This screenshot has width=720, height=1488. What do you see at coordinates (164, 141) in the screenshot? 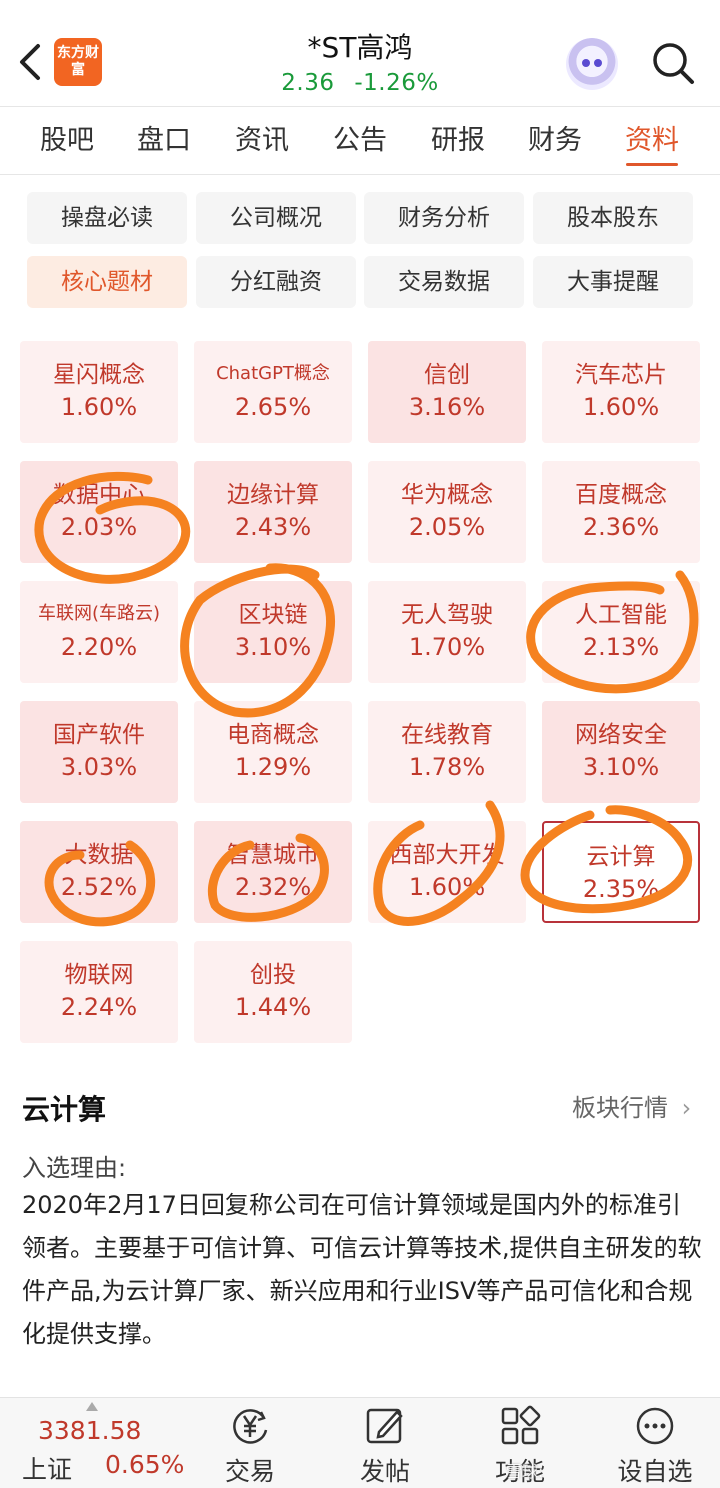
I see `tab-1: 盘口` at bounding box center [164, 141].